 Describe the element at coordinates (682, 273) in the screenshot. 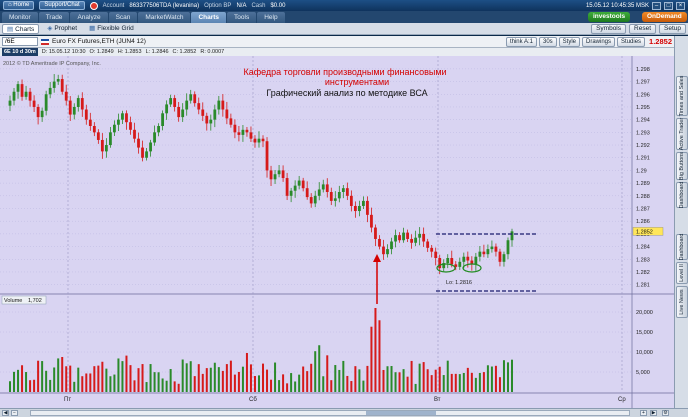

I see `vtab-level2: Level II` at that location.